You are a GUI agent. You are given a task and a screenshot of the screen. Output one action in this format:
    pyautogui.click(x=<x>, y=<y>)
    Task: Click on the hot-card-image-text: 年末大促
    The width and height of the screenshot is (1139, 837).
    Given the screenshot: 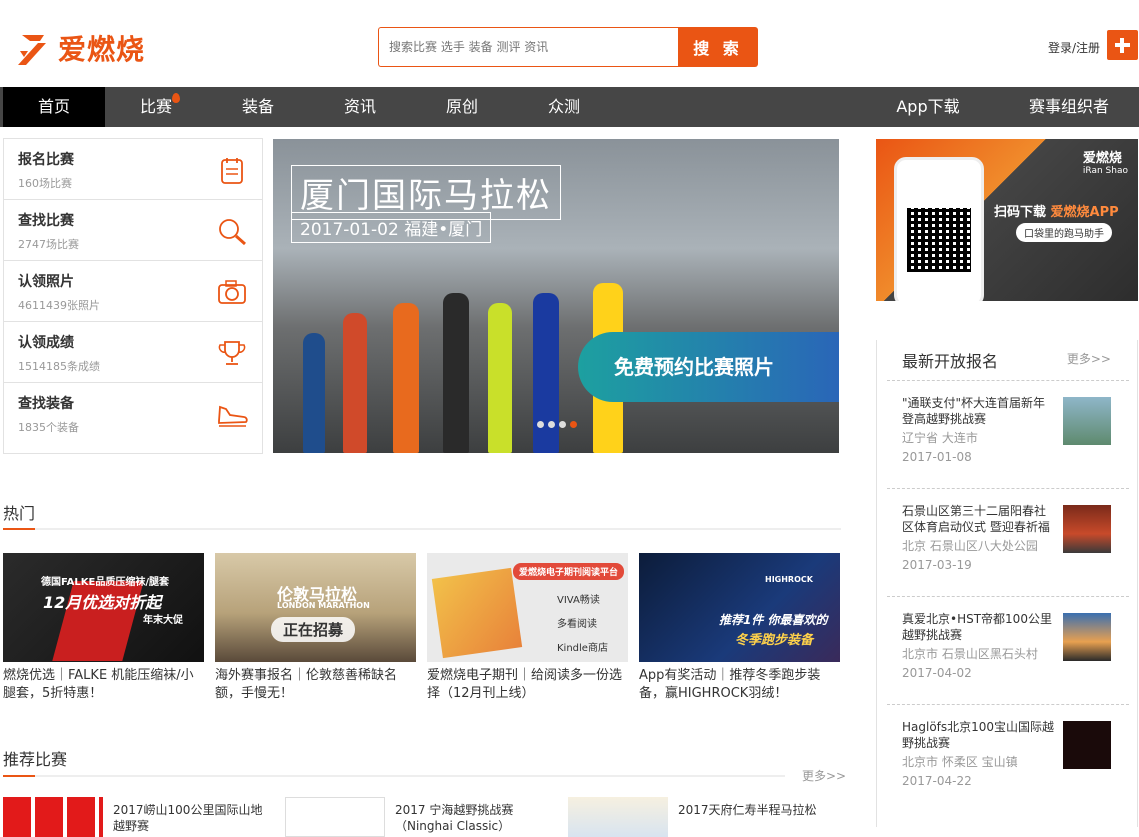 What is the action you would take?
    pyautogui.click(x=163, y=620)
    